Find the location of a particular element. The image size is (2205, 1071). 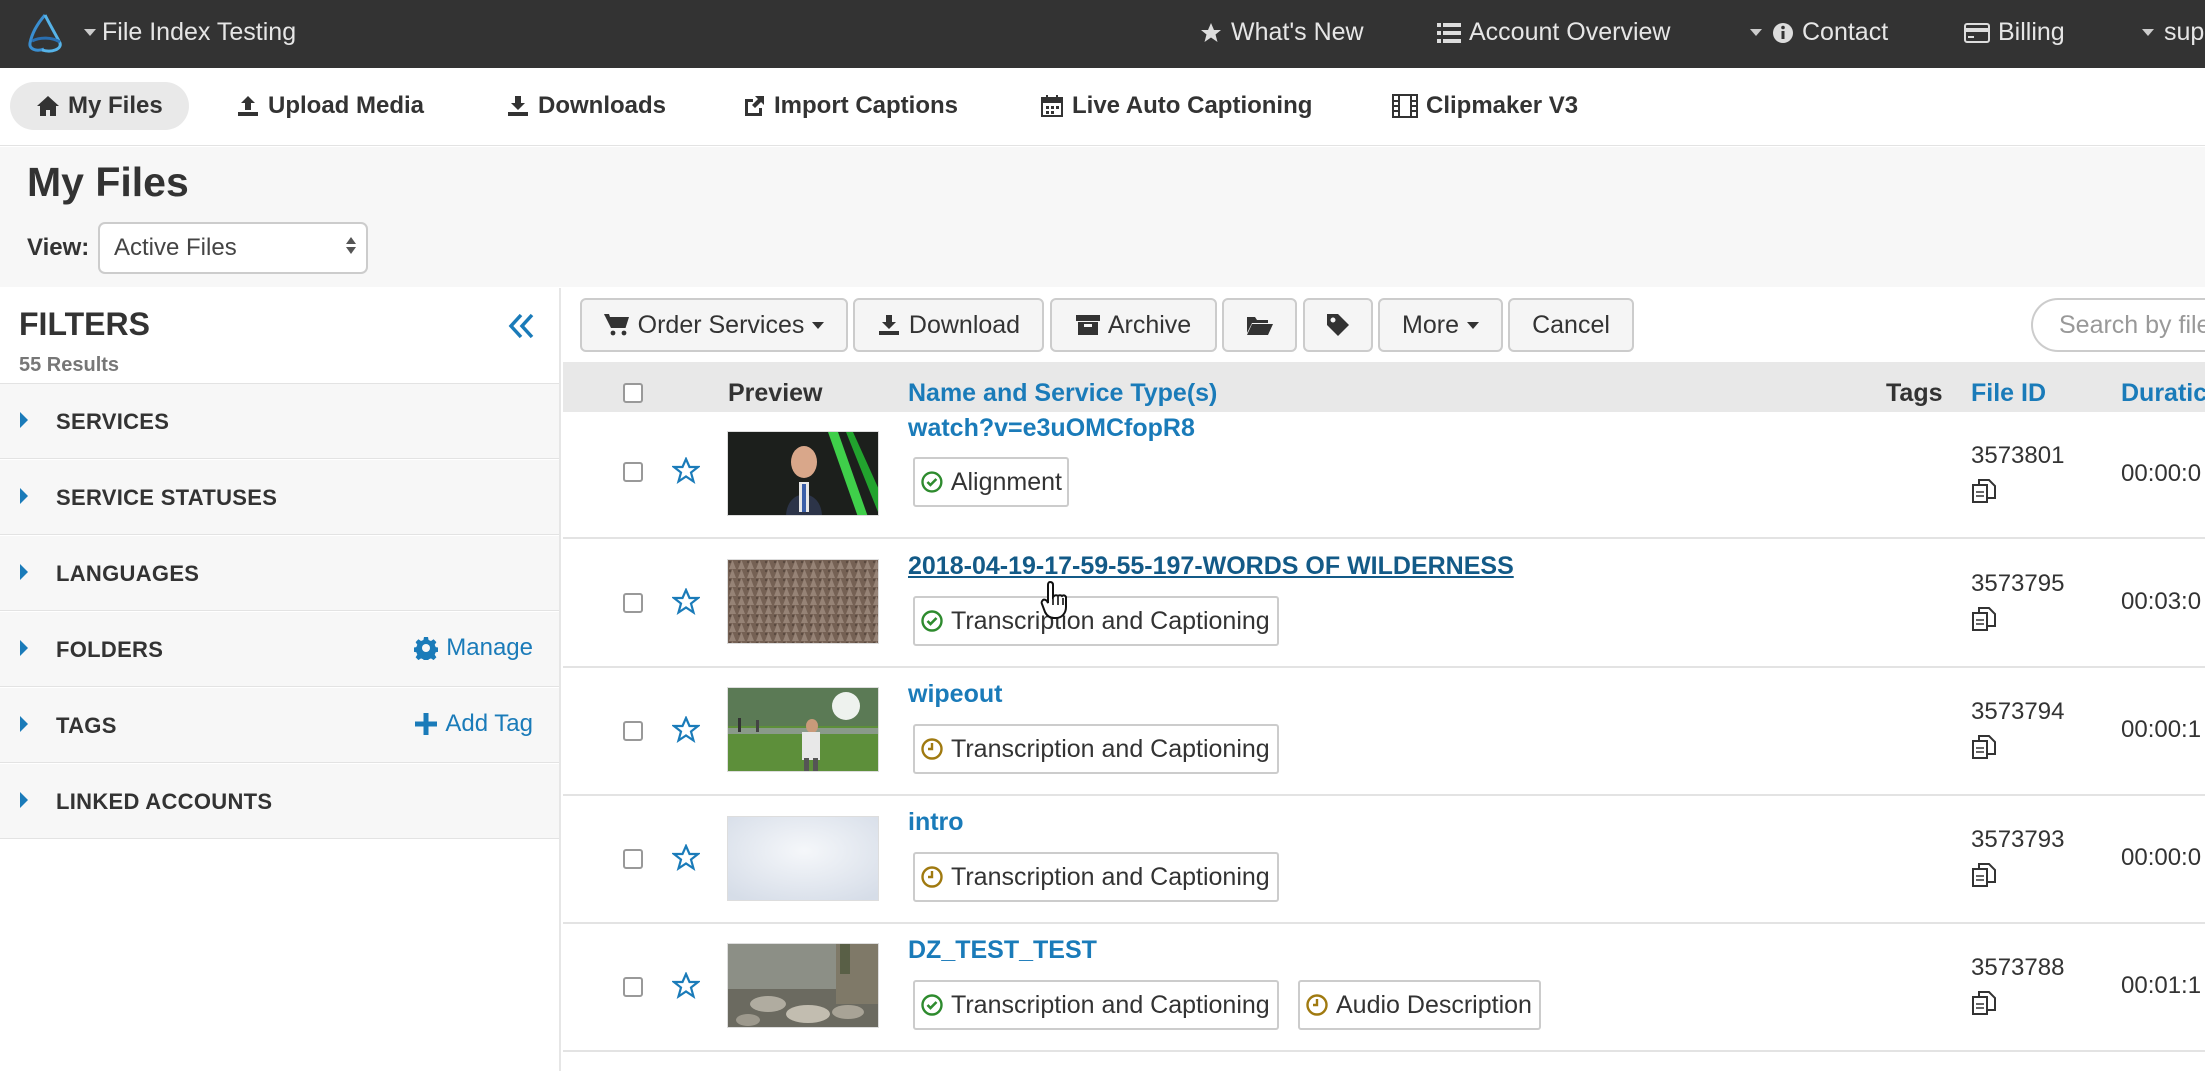

service-badge: Audio Description is located at coordinates (1419, 1005).